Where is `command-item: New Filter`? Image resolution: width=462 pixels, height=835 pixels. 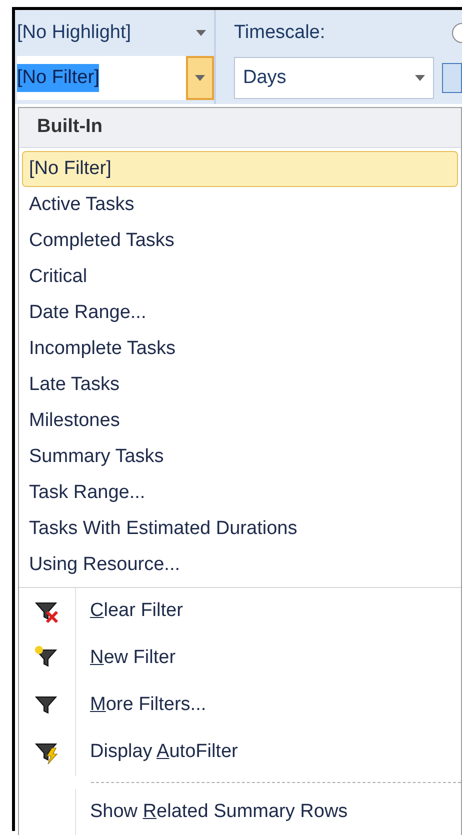 command-item: New Filter is located at coordinates (126, 658).